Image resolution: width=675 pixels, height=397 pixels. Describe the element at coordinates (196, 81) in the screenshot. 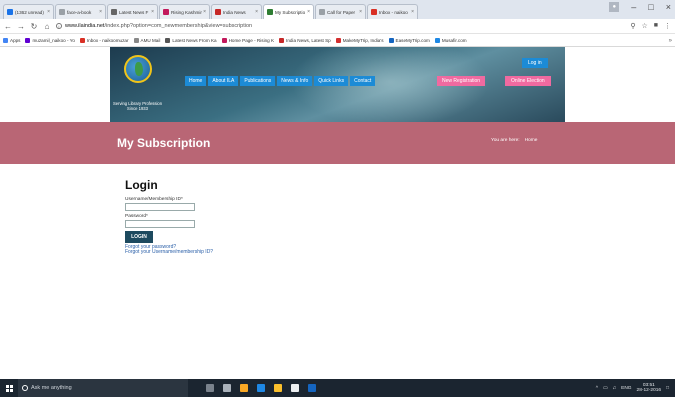

I see `menu-item: Home` at that location.